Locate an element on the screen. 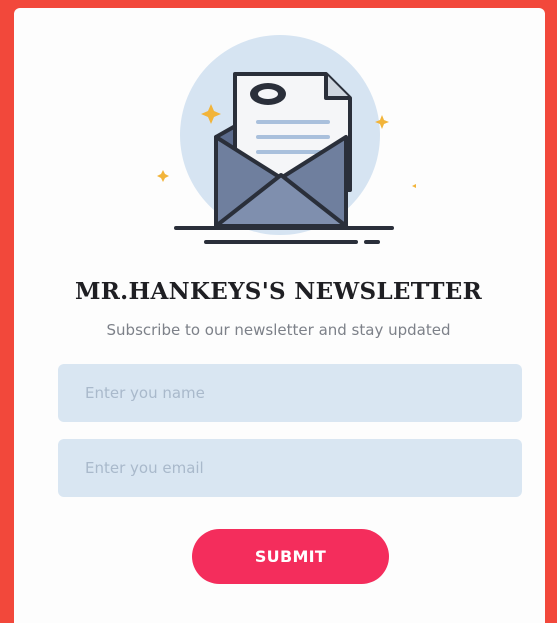 The image size is (557, 623). newsletter-title: MR.HANKEYS'S NEWSLETTER is located at coordinates (278, 291).